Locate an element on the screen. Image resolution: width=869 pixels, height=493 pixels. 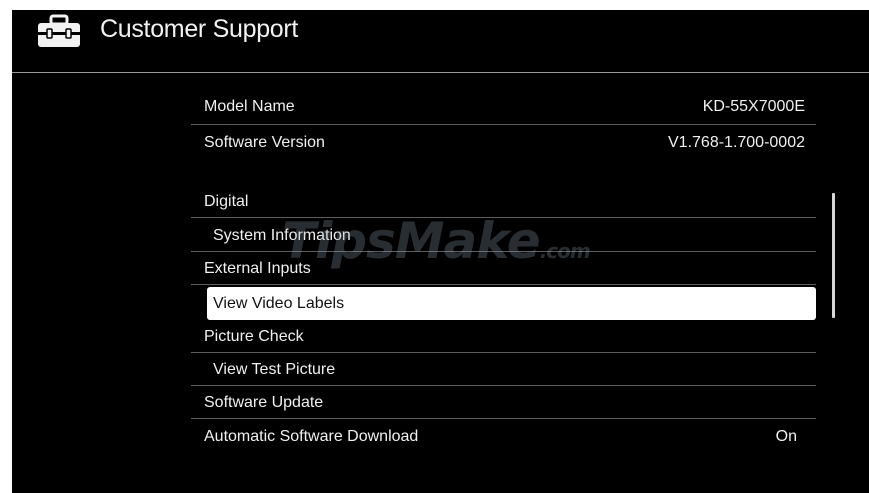
menu-item-view-test-picture: View Test Picture is located at coordinates (503, 369).